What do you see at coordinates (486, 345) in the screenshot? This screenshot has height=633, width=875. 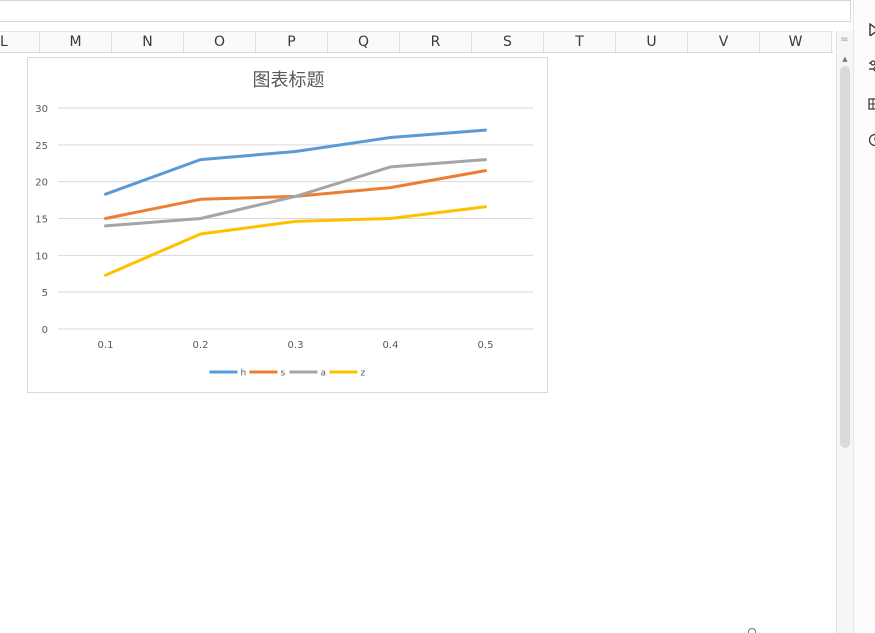 I see `x-tick-label: 0.5` at bounding box center [486, 345].